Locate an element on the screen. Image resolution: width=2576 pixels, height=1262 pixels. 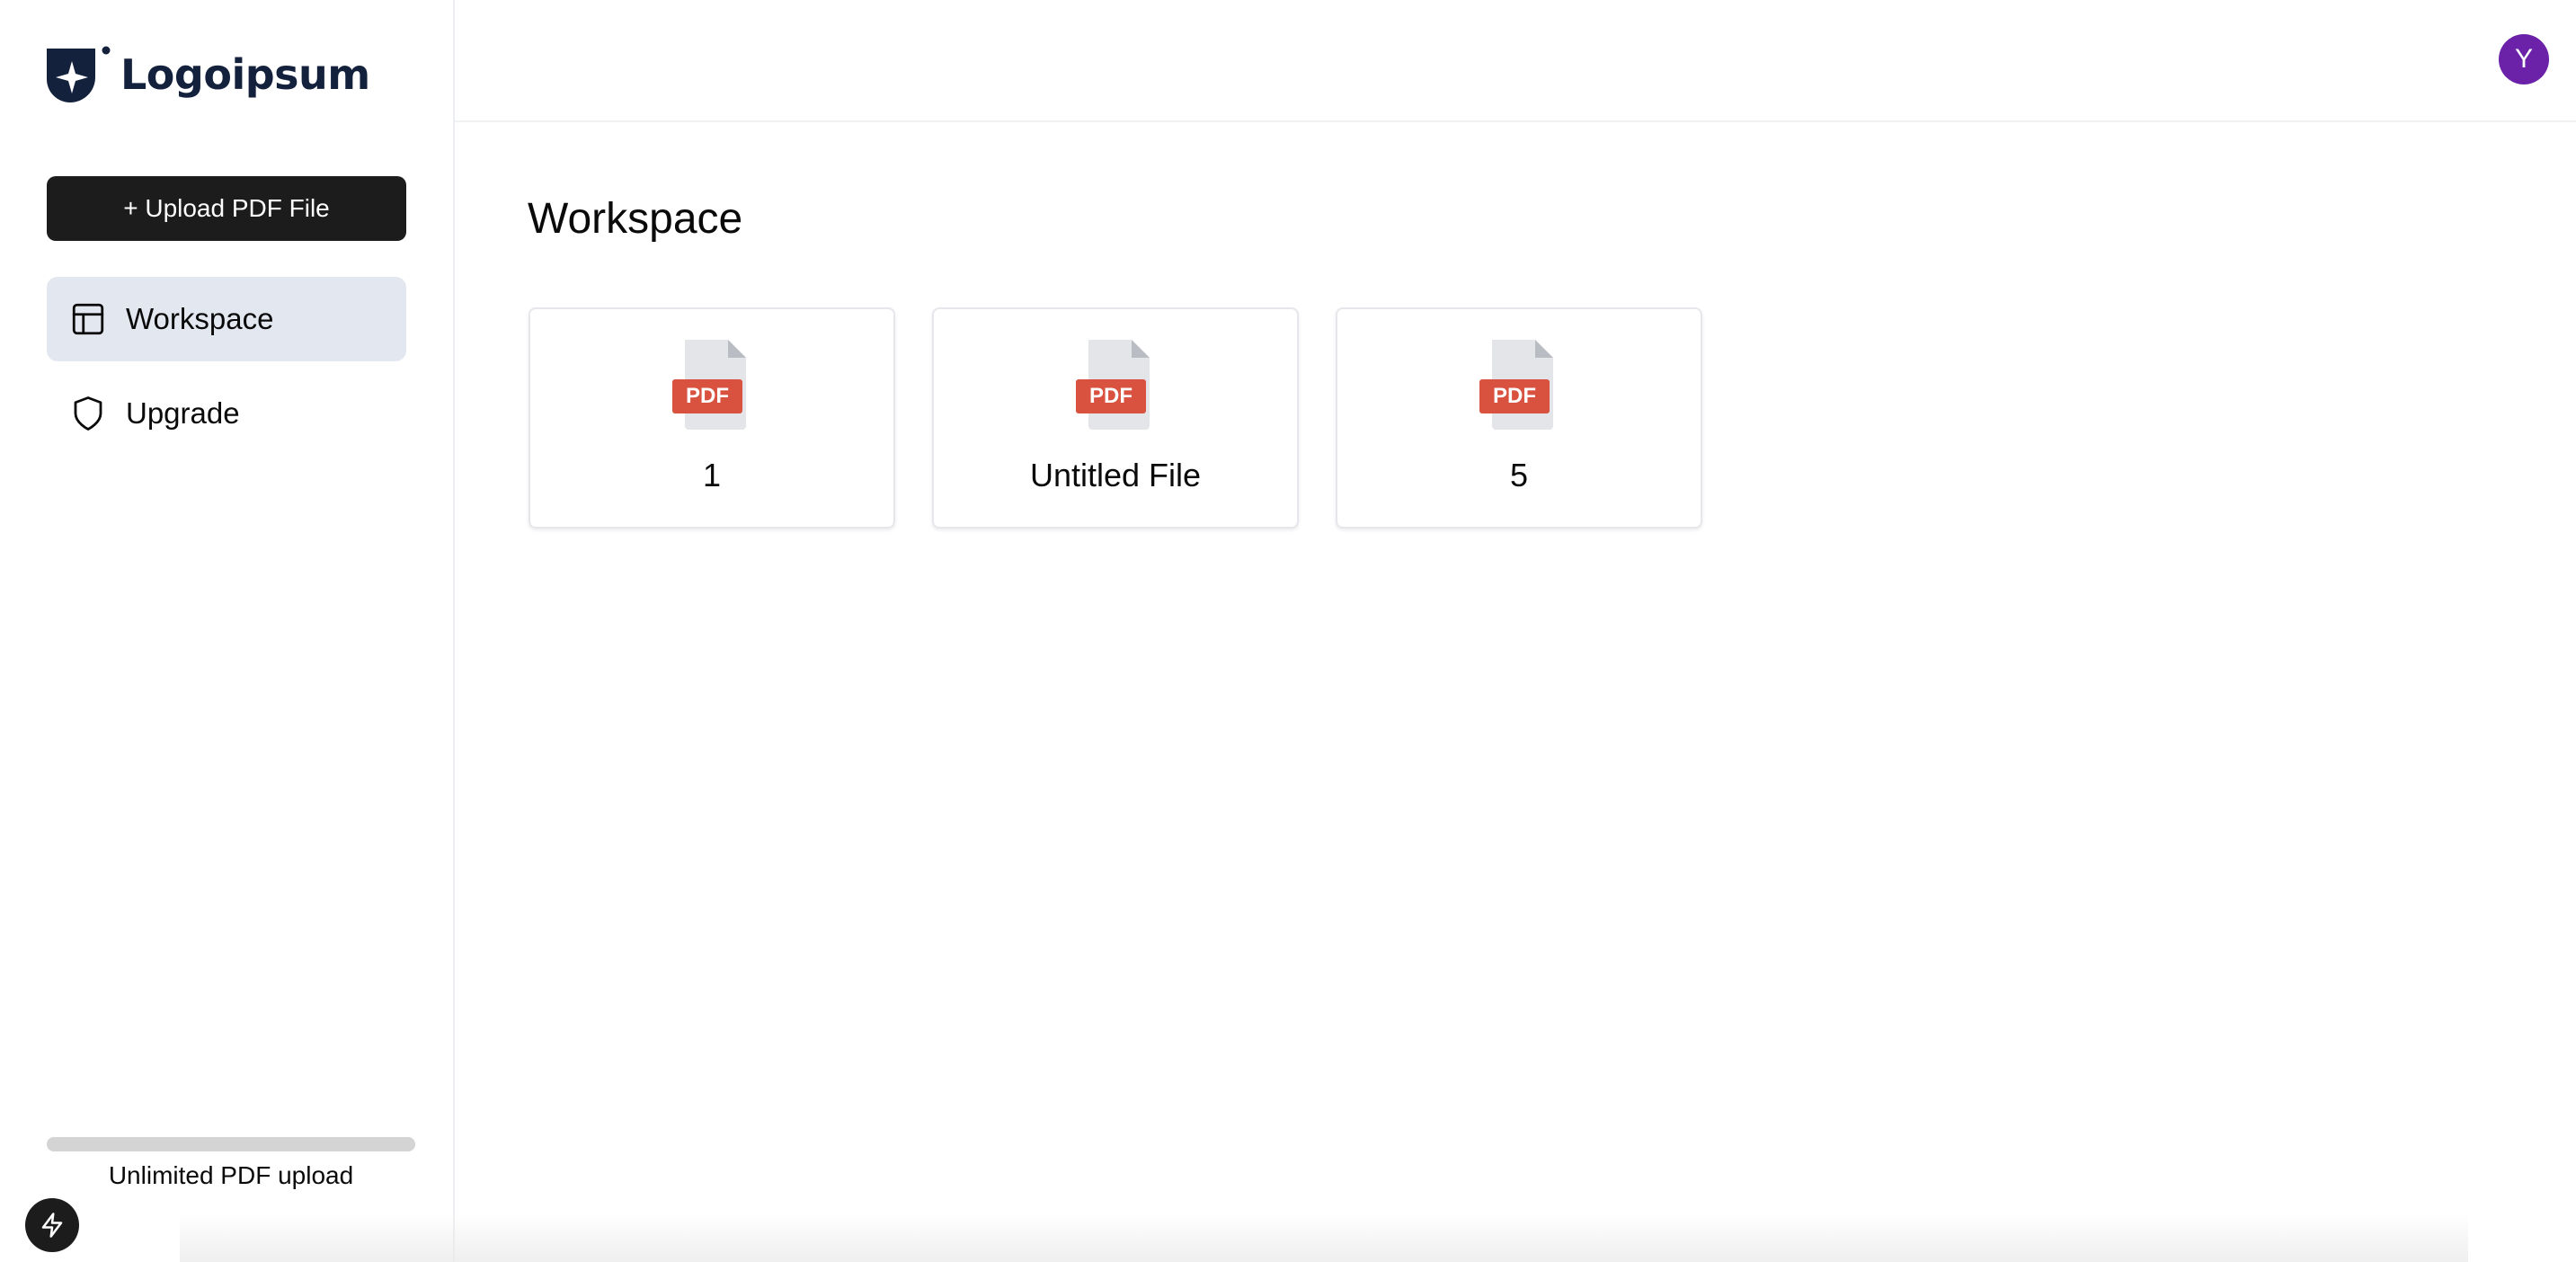
user-avatar: Y is located at coordinates (2524, 59).